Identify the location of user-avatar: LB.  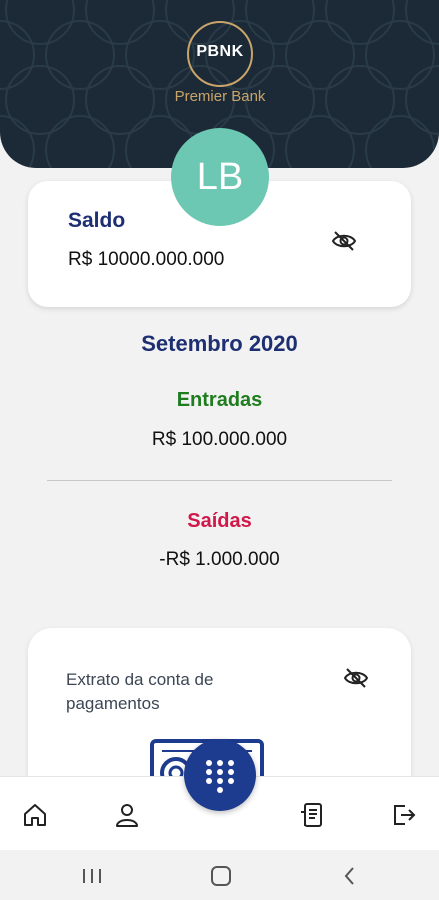
(220, 177).